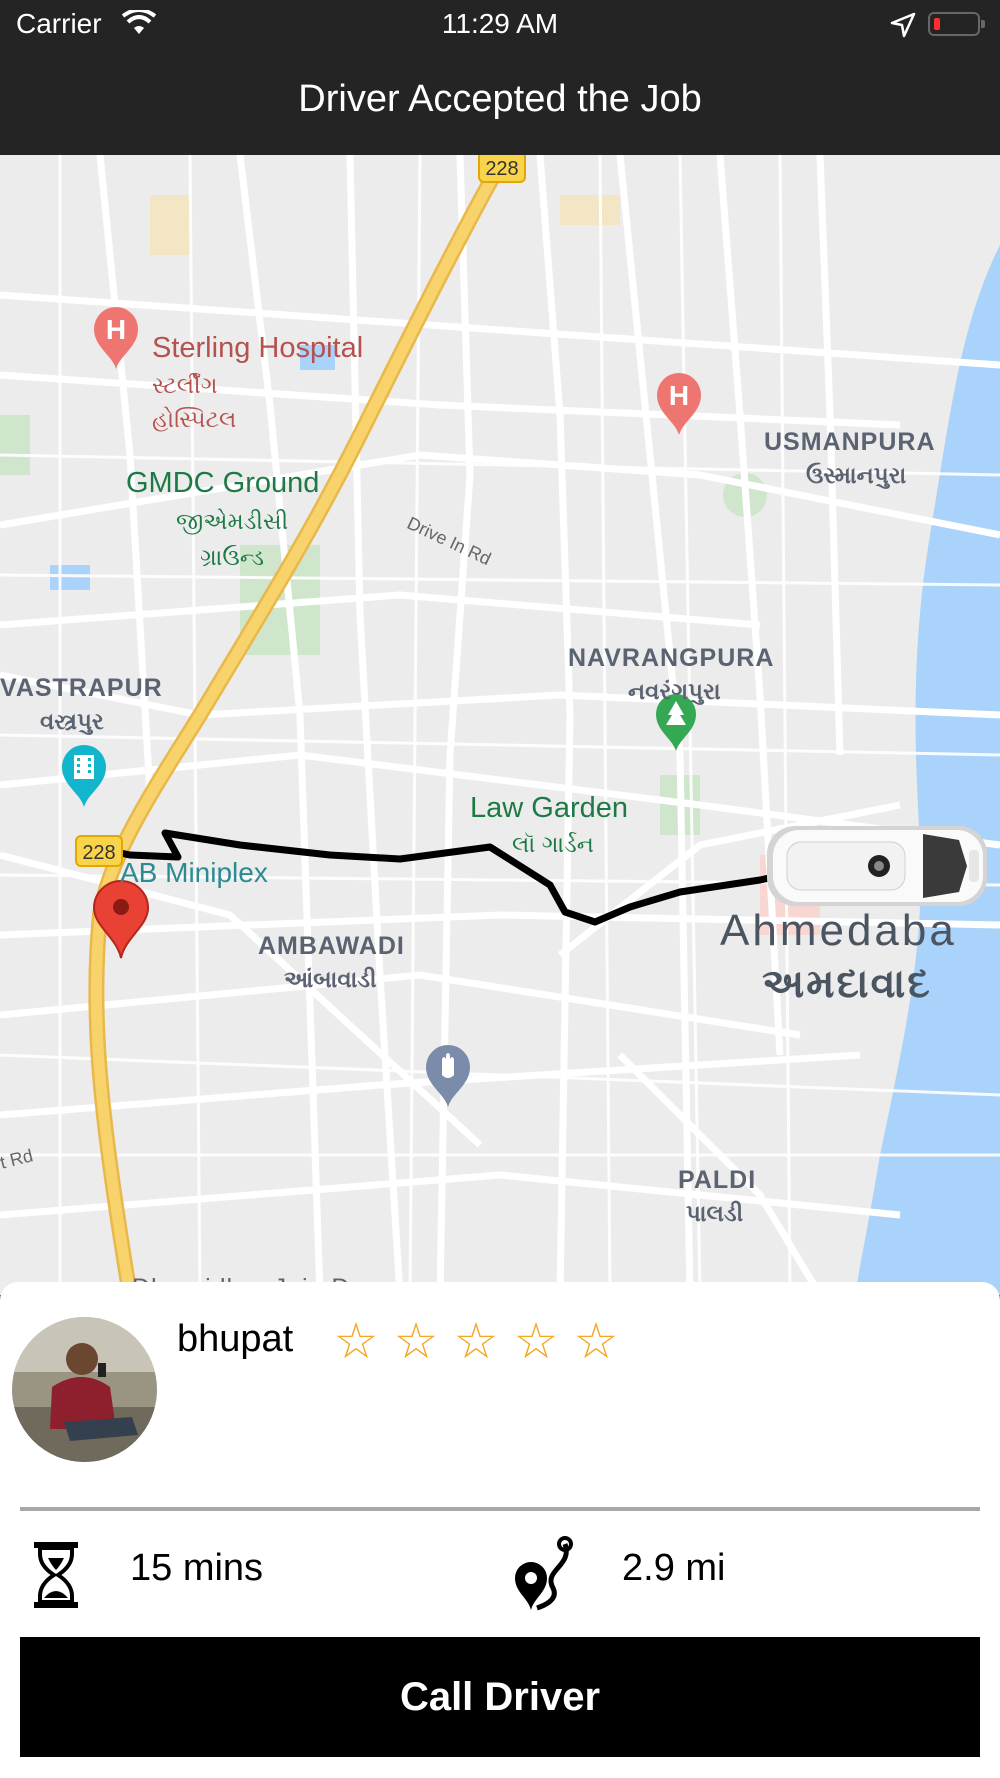  What do you see at coordinates (671, 658) in the screenshot?
I see `area-label: NAVRANGPURA` at bounding box center [671, 658].